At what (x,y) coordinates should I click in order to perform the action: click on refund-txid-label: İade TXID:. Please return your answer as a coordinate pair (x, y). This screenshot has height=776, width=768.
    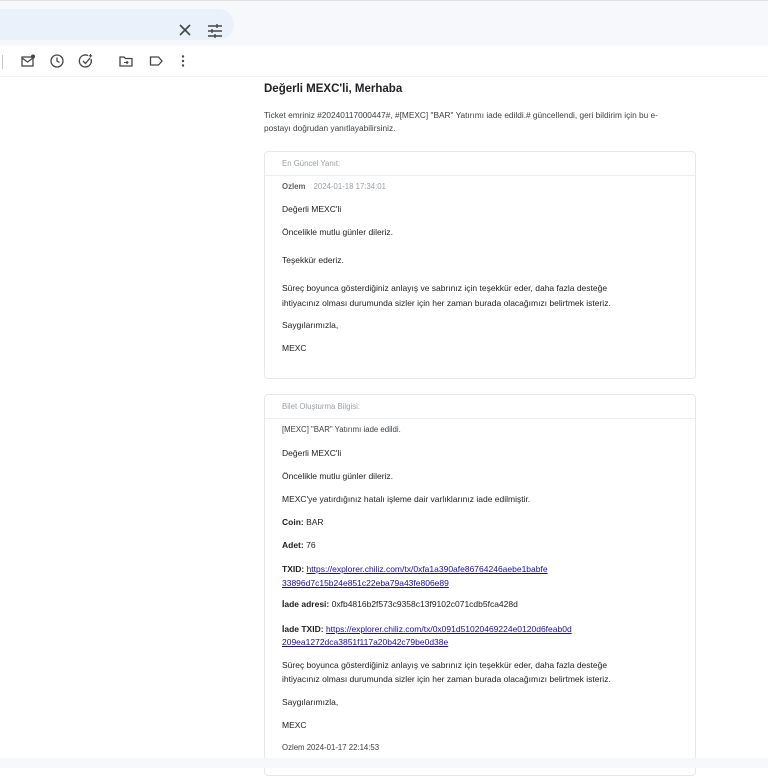
    Looking at the image, I should click on (303, 629).